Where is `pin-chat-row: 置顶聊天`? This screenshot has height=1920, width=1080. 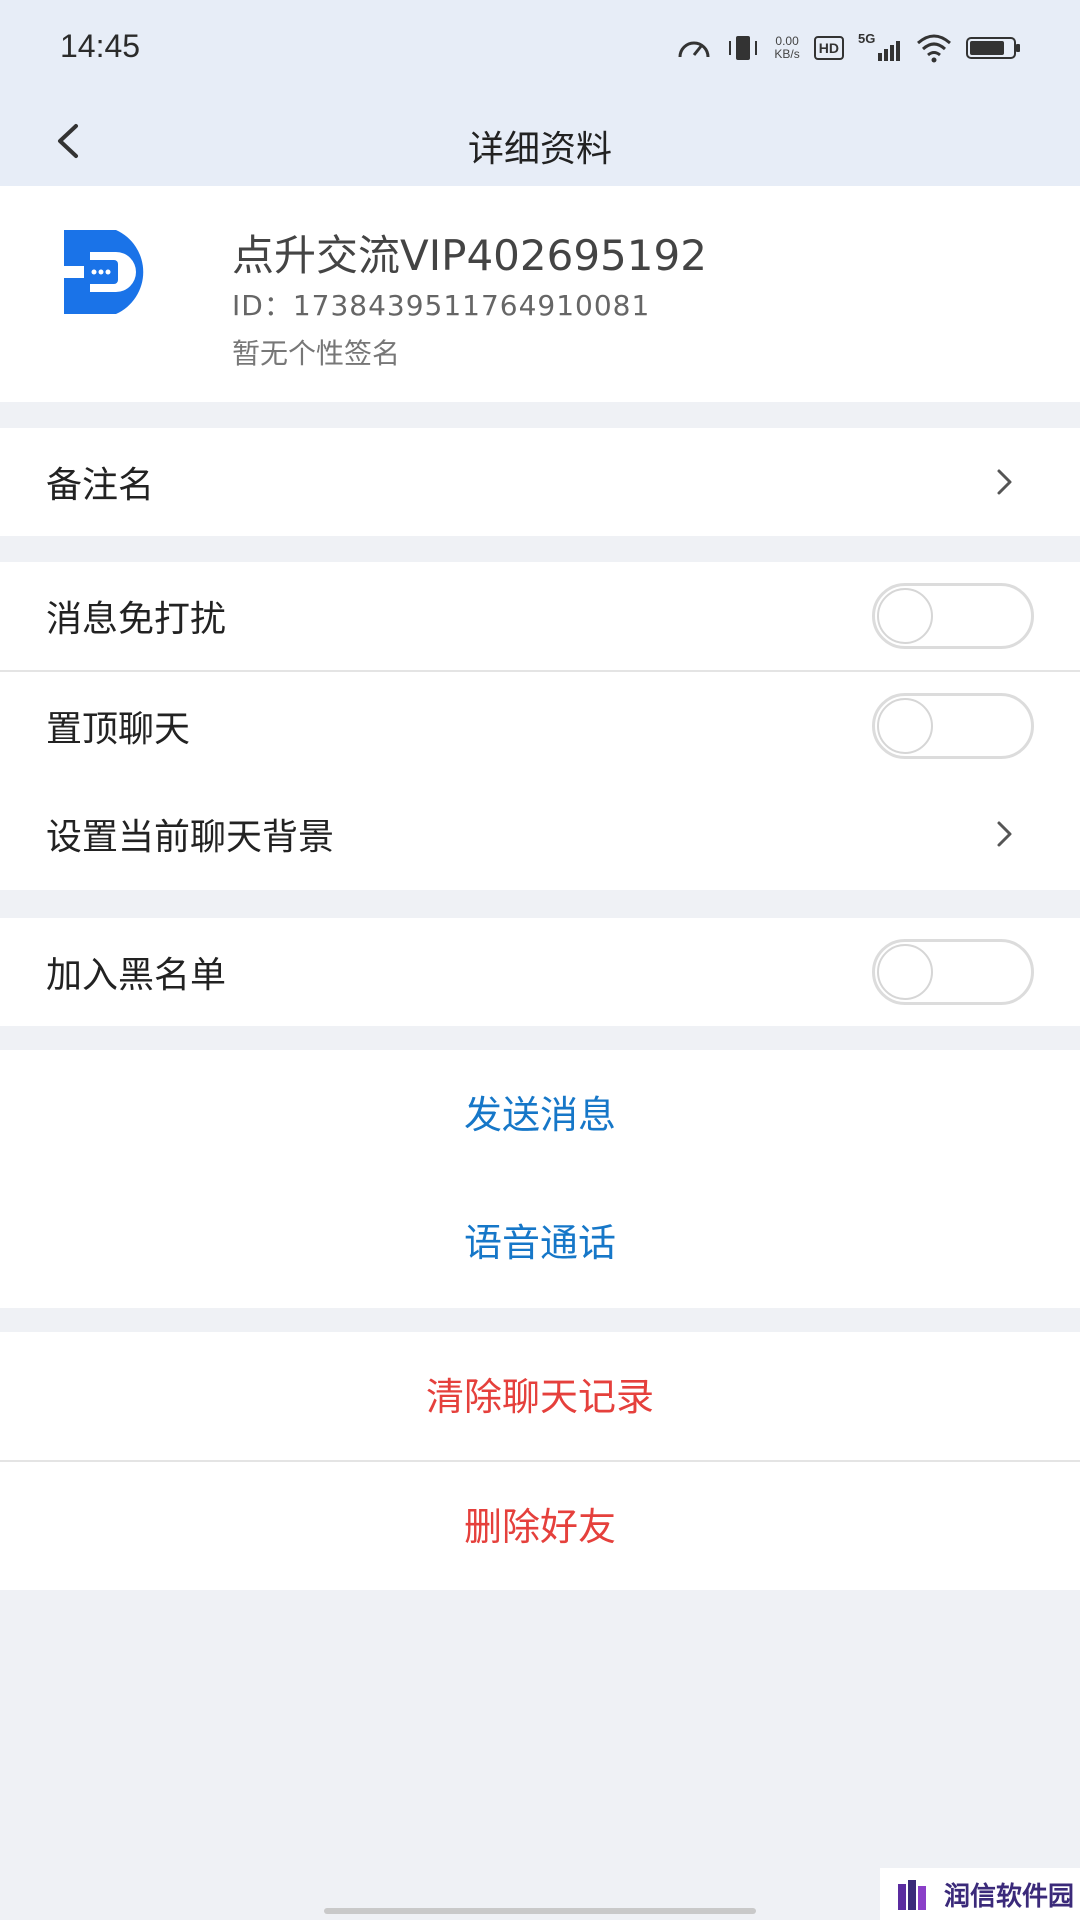
pin-chat-row: 置顶聊天 is located at coordinates (540, 726).